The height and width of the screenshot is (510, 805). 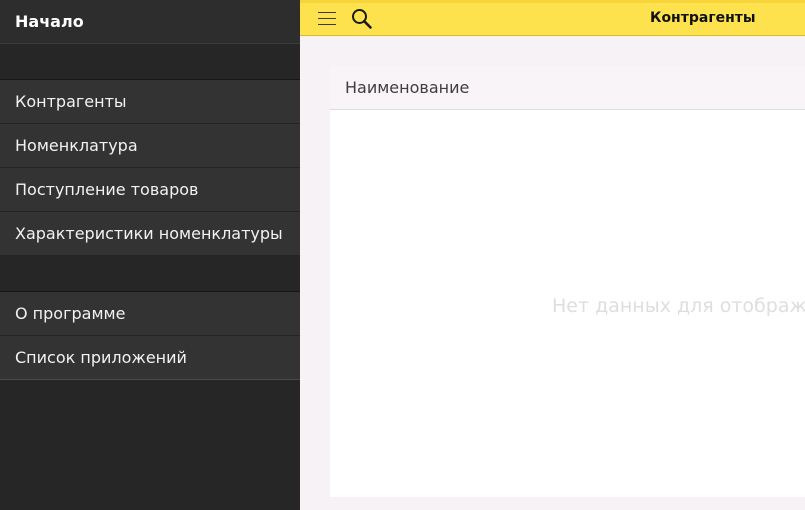 What do you see at coordinates (678, 306) in the screenshot?
I see `empty-list-message: Нет данных для отображения` at bounding box center [678, 306].